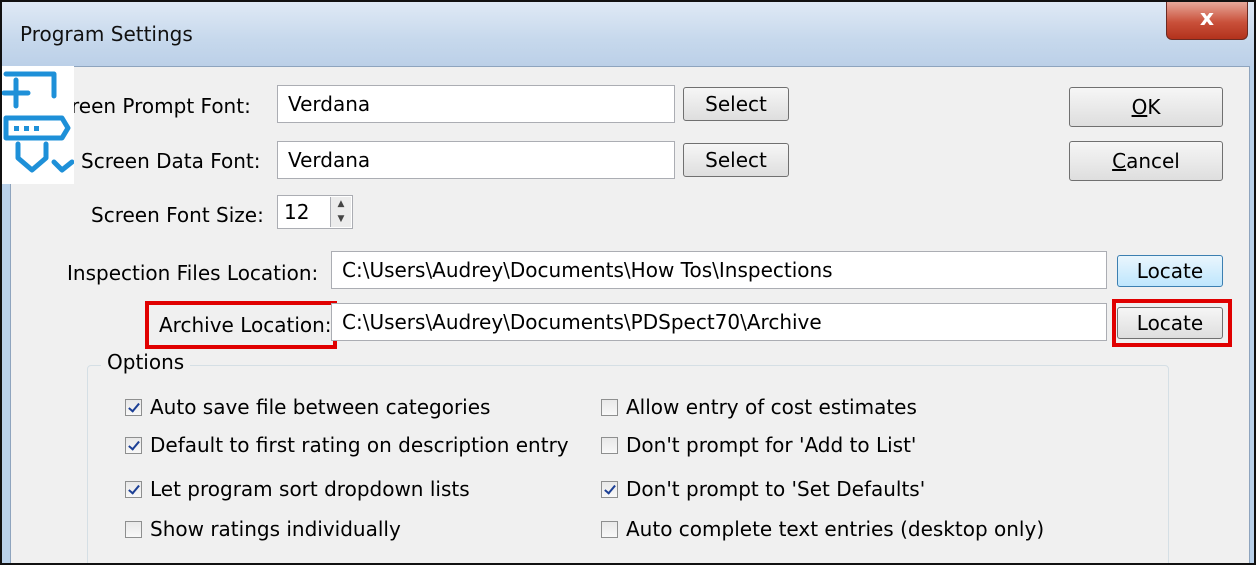 The height and width of the screenshot is (565, 1256). Describe the element at coordinates (241, 325) in the screenshot. I see `archive-label-highlight` at that location.